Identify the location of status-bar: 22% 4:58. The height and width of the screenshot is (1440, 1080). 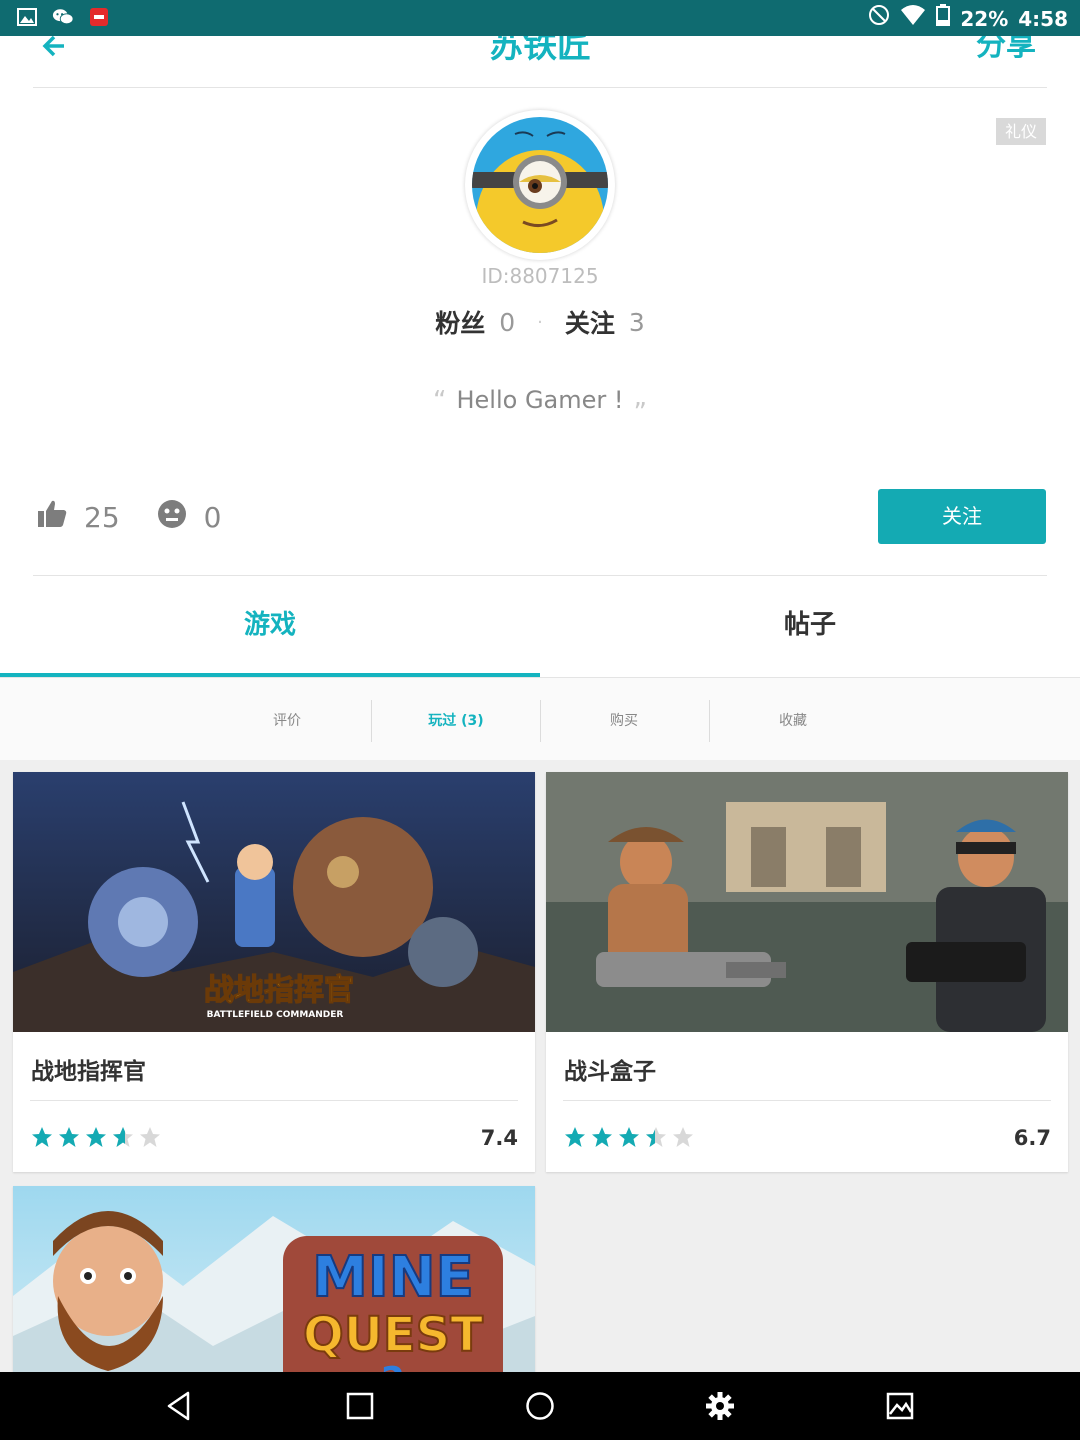
(540, 18).